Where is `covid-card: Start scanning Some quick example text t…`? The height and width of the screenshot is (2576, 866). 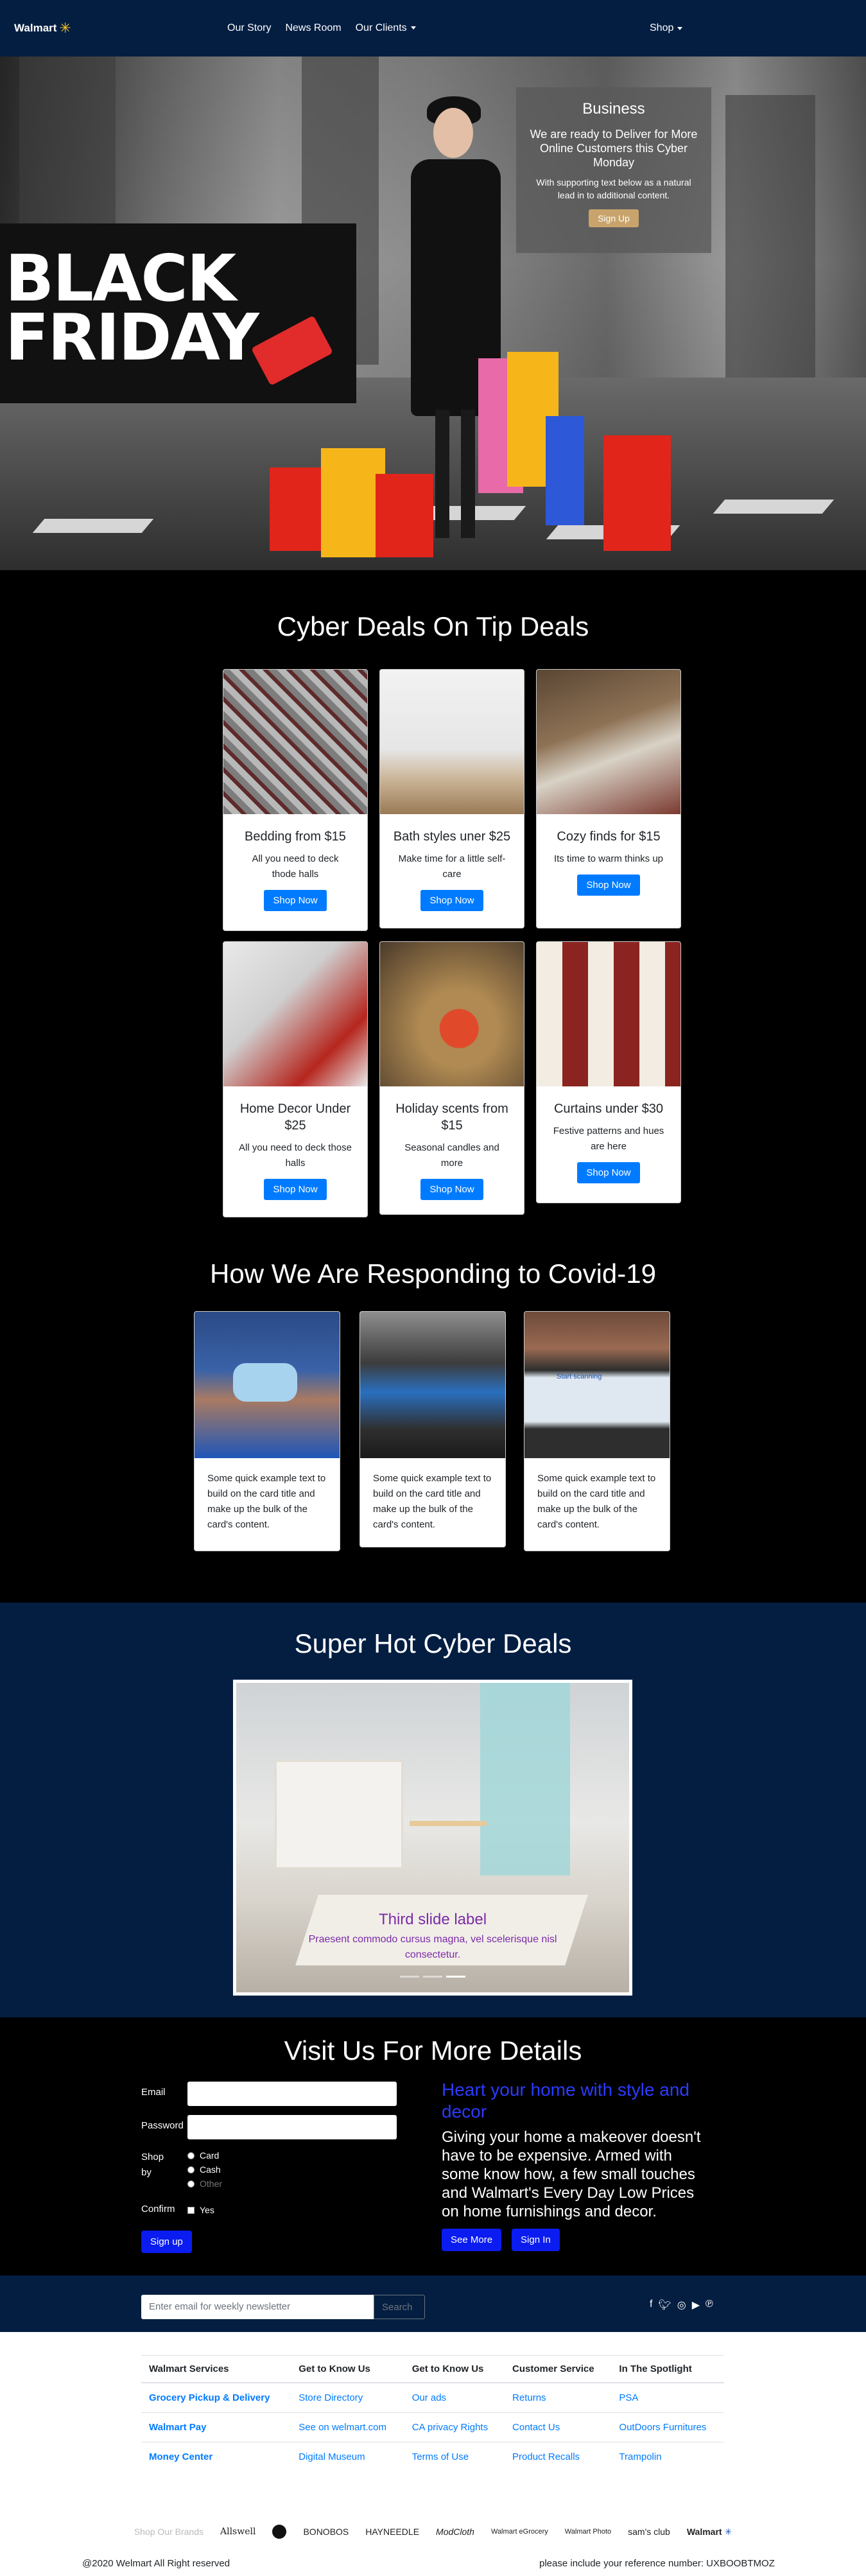
covid-card: Start scanning Some quick example text t… is located at coordinates (597, 1431).